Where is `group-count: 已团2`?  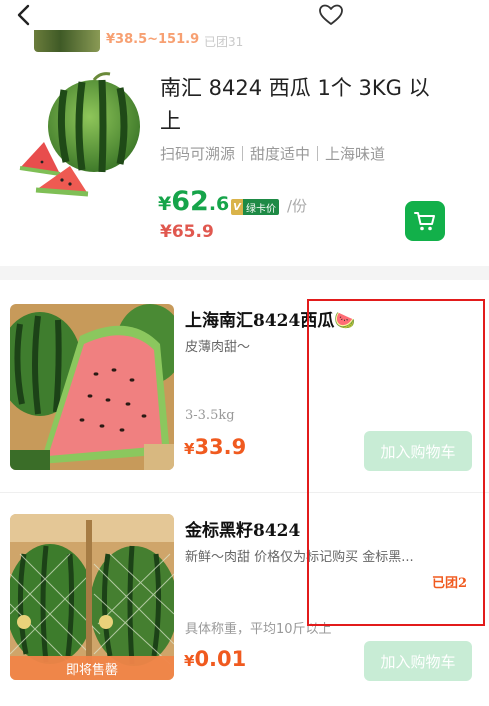 group-count: 已团2 is located at coordinates (450, 583).